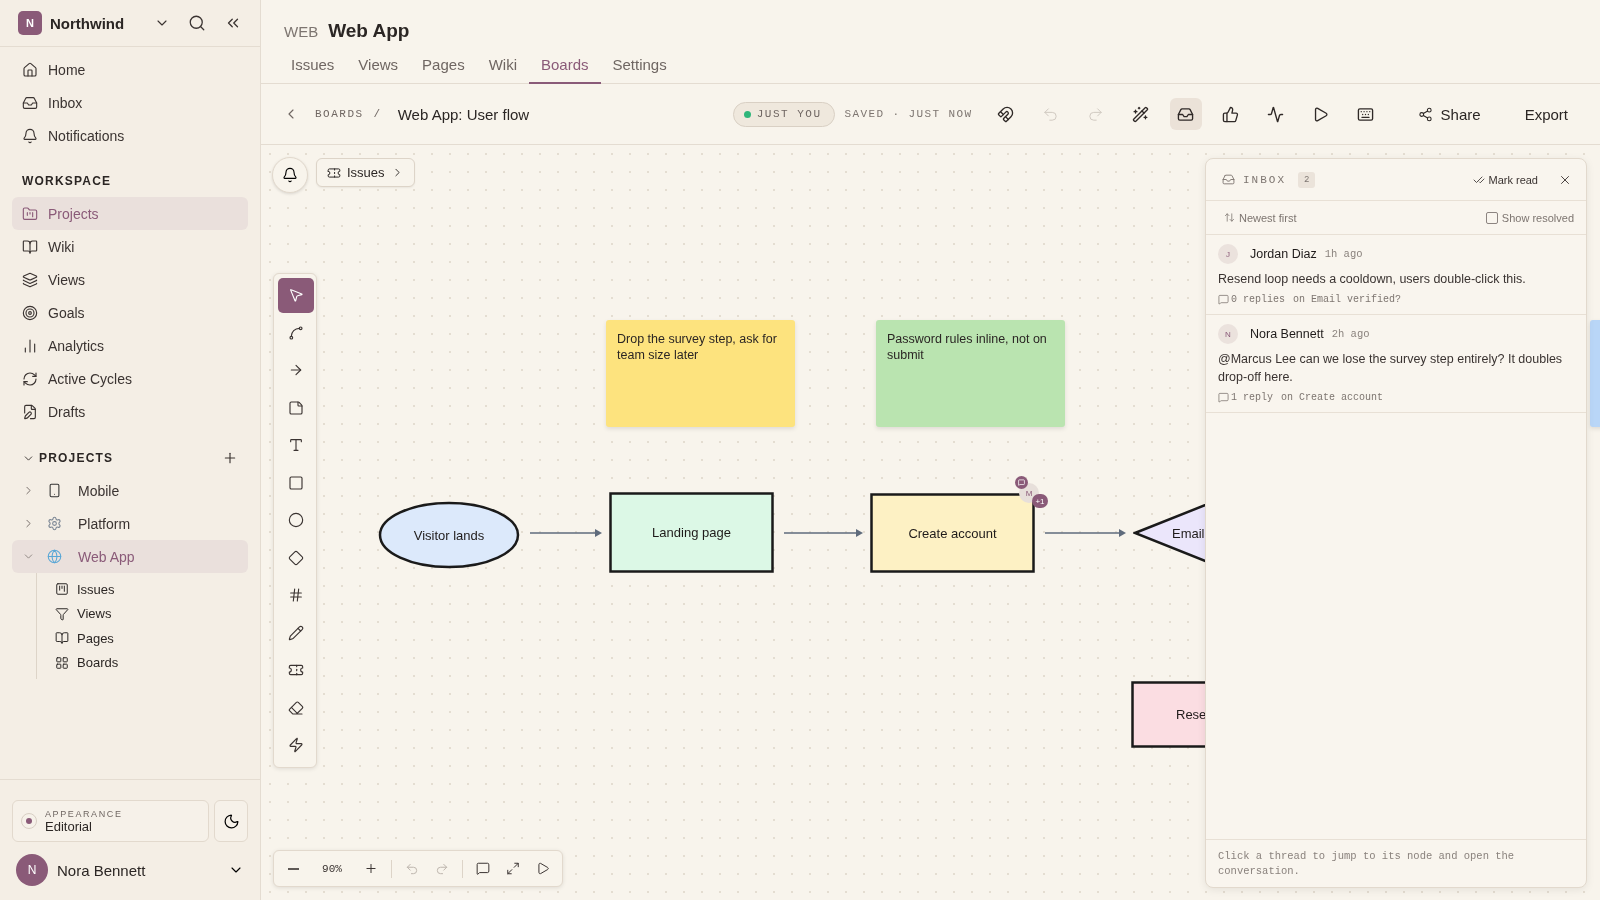  I want to click on notifications-button, so click(290, 175).